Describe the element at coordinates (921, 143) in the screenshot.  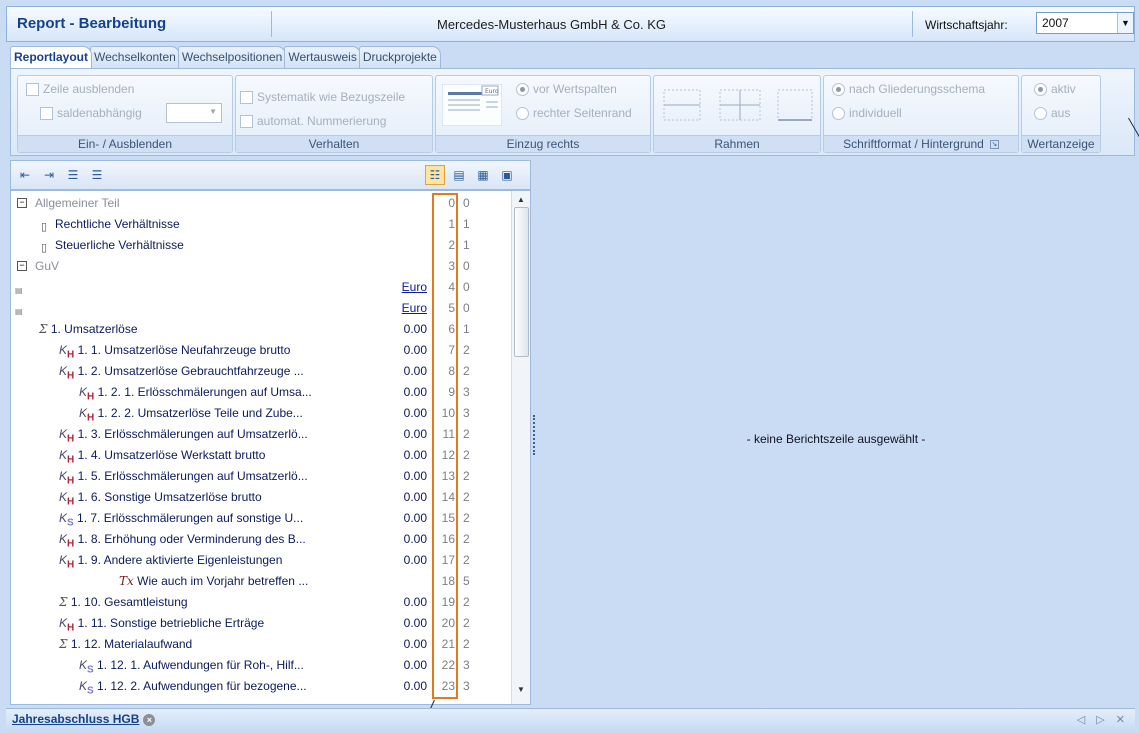
I see `group-label: Schriftformat / Hintergrund ↘` at that location.